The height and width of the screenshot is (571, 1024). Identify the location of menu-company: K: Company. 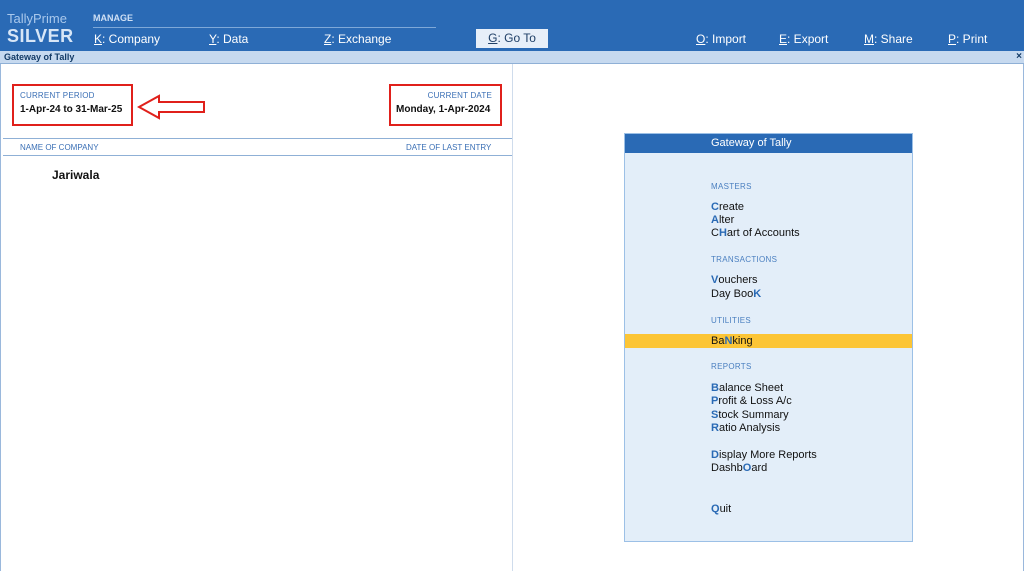
(127, 39).